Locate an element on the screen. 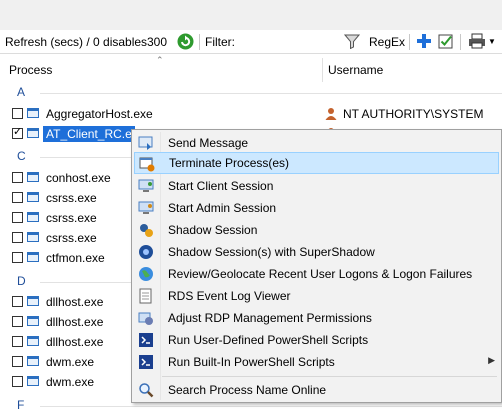 The height and width of the screenshot is (418, 502). menu-item-run-builtin-powershell: Run Built-In PowerShell Scripts ▶ is located at coordinates (316, 362).